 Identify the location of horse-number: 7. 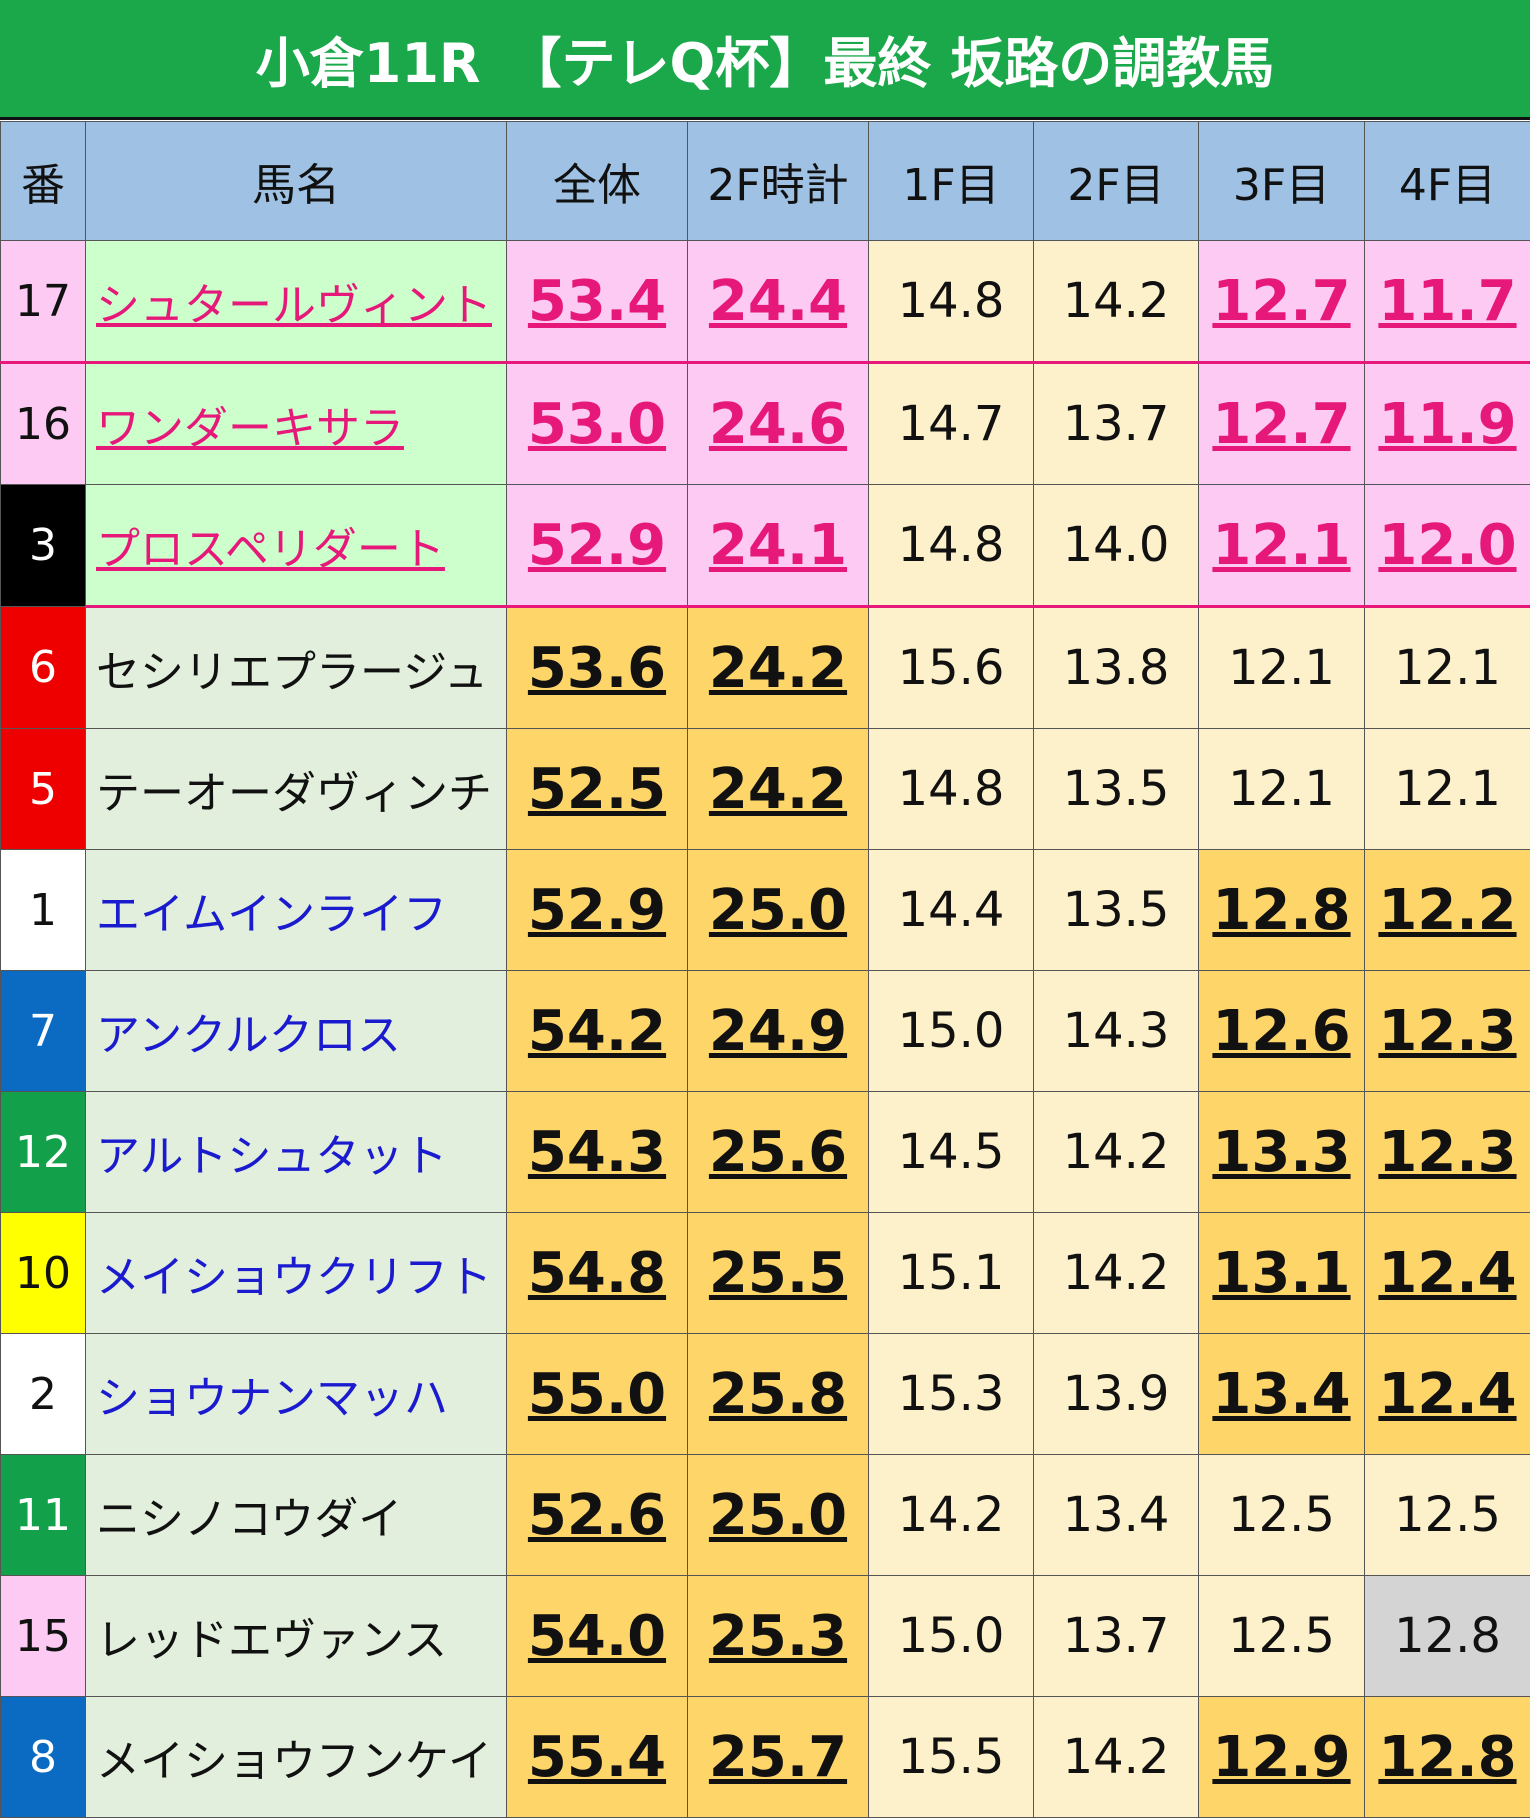
(43, 1031).